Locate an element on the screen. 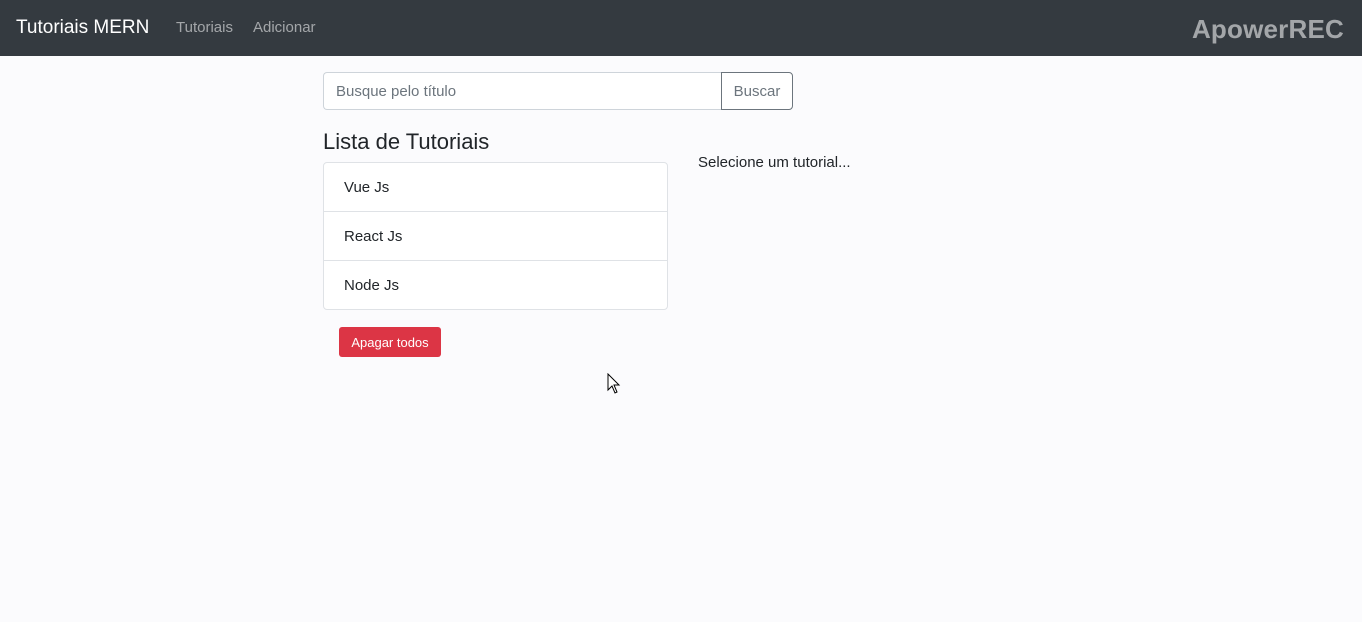 The height and width of the screenshot is (622, 1362). brand-link: Tutoriais MERN is located at coordinates (82, 28).